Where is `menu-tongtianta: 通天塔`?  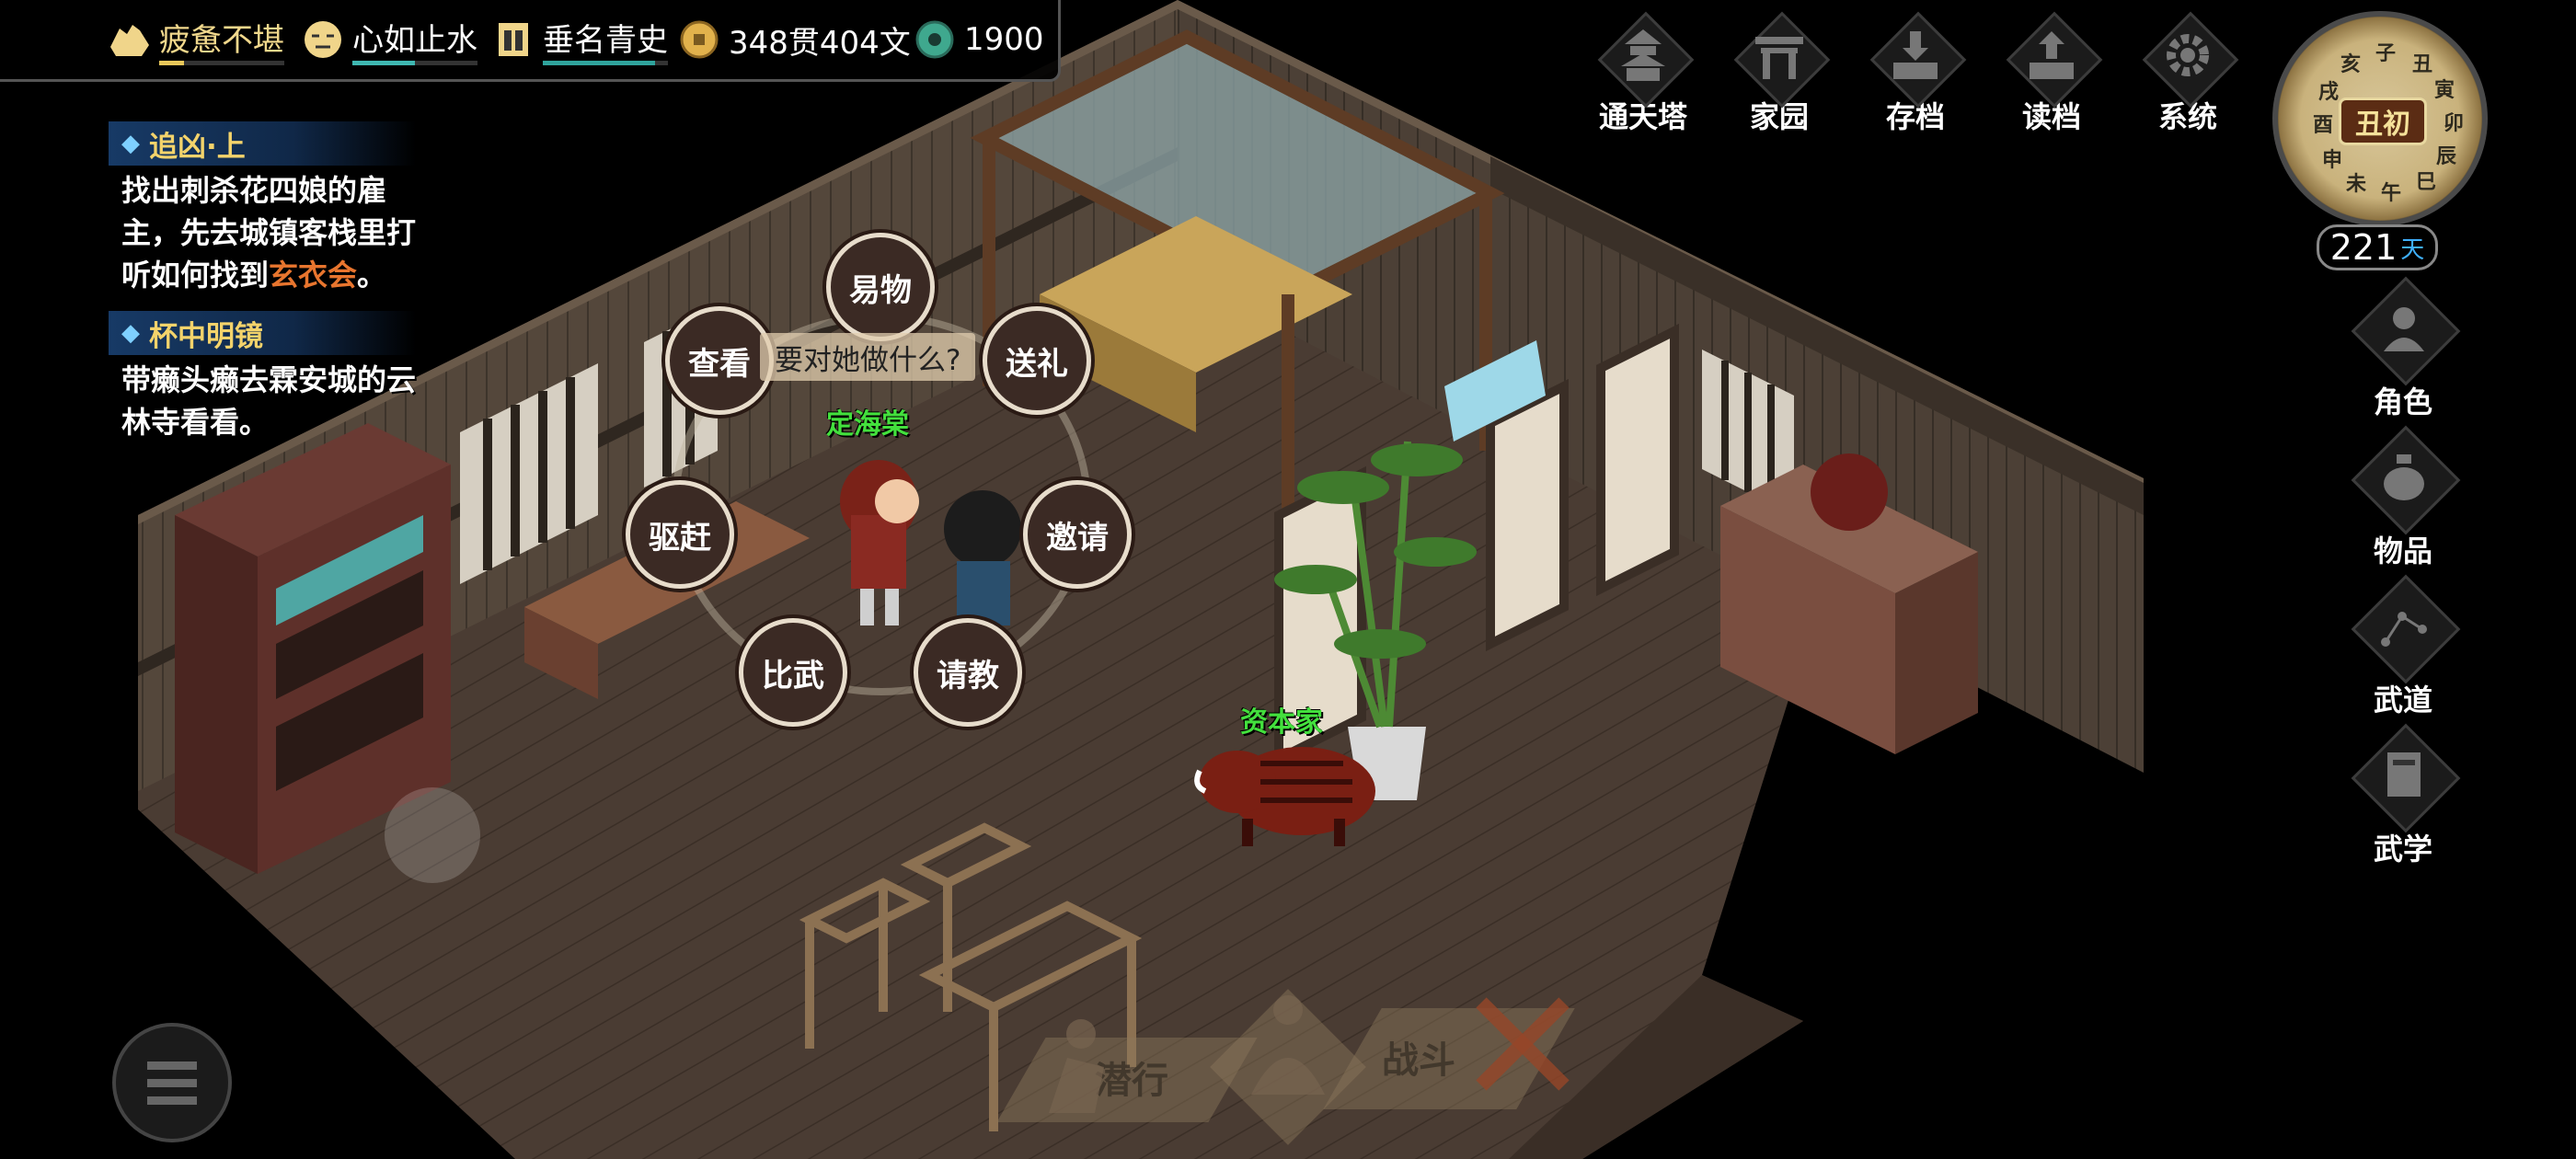 menu-tongtianta: 通天塔 is located at coordinates (1643, 73).